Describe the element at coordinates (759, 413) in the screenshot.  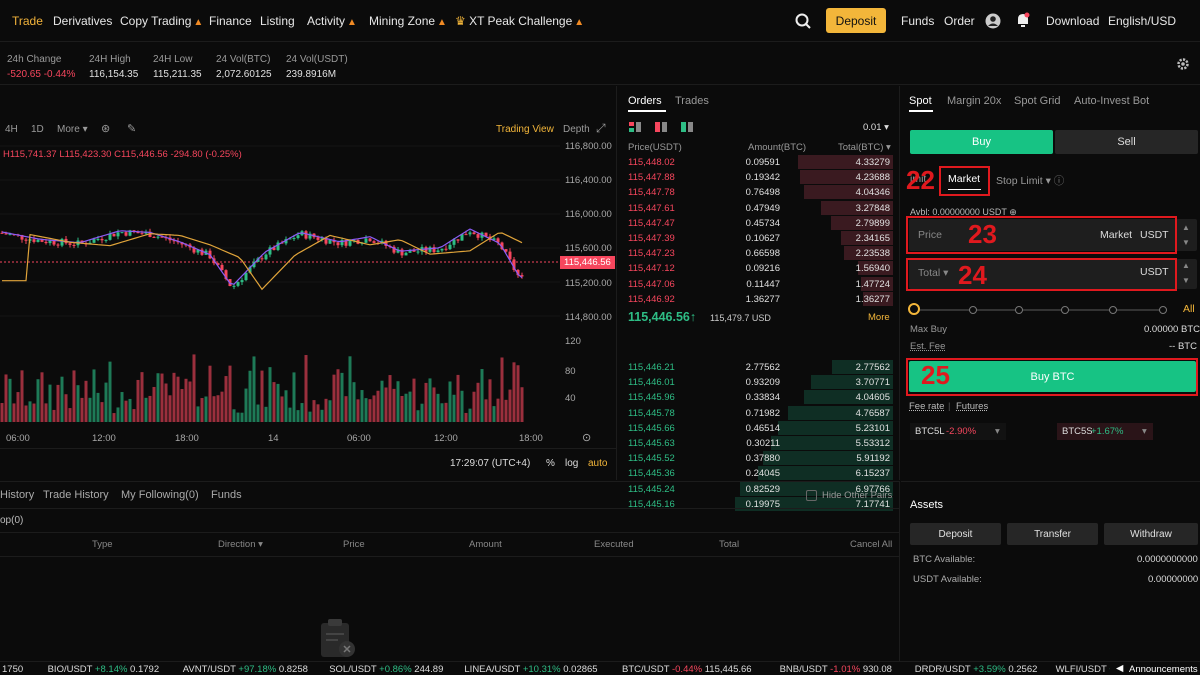
I see `bid-row: 115,445.78 0.71982 4.76587` at that location.